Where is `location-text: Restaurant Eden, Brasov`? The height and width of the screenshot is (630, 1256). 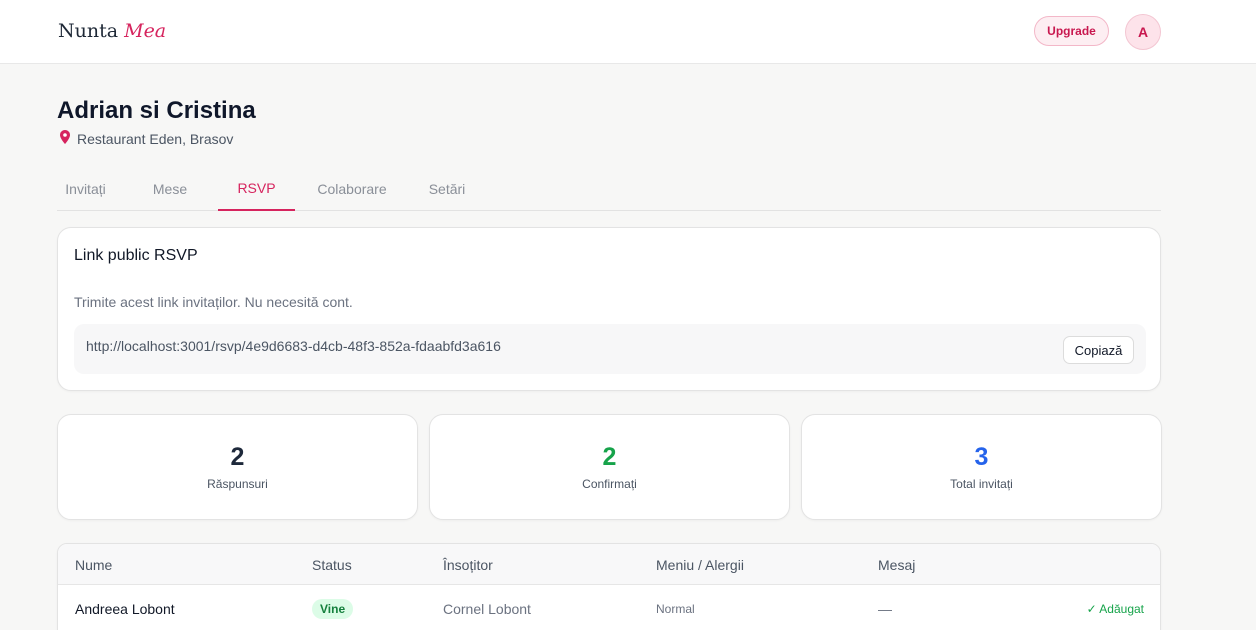 location-text: Restaurant Eden, Brasov is located at coordinates (155, 138).